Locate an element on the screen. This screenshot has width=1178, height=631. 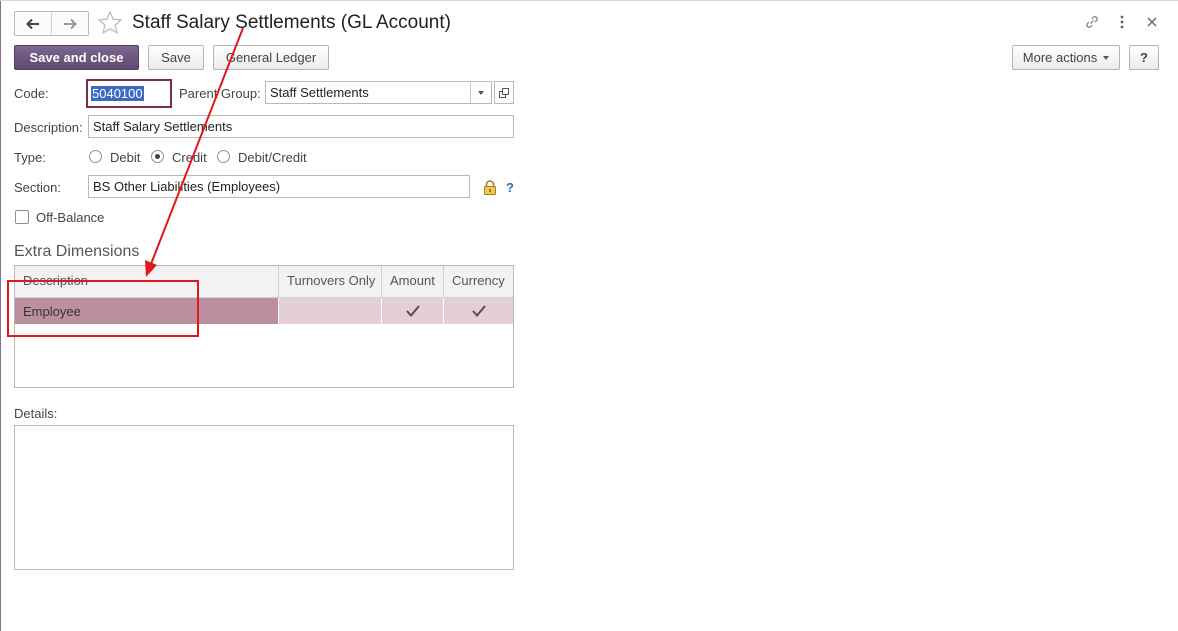
arrow-right-icon is located at coordinates (70, 23).